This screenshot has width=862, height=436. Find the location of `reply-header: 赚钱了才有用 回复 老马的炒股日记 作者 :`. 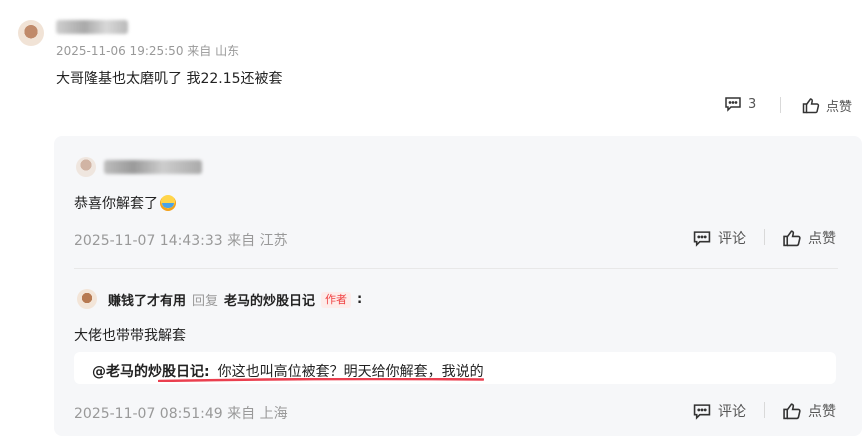

reply-header: 赚钱了才有用 回复 老马的炒股日记 作者 : is located at coordinates (235, 299).